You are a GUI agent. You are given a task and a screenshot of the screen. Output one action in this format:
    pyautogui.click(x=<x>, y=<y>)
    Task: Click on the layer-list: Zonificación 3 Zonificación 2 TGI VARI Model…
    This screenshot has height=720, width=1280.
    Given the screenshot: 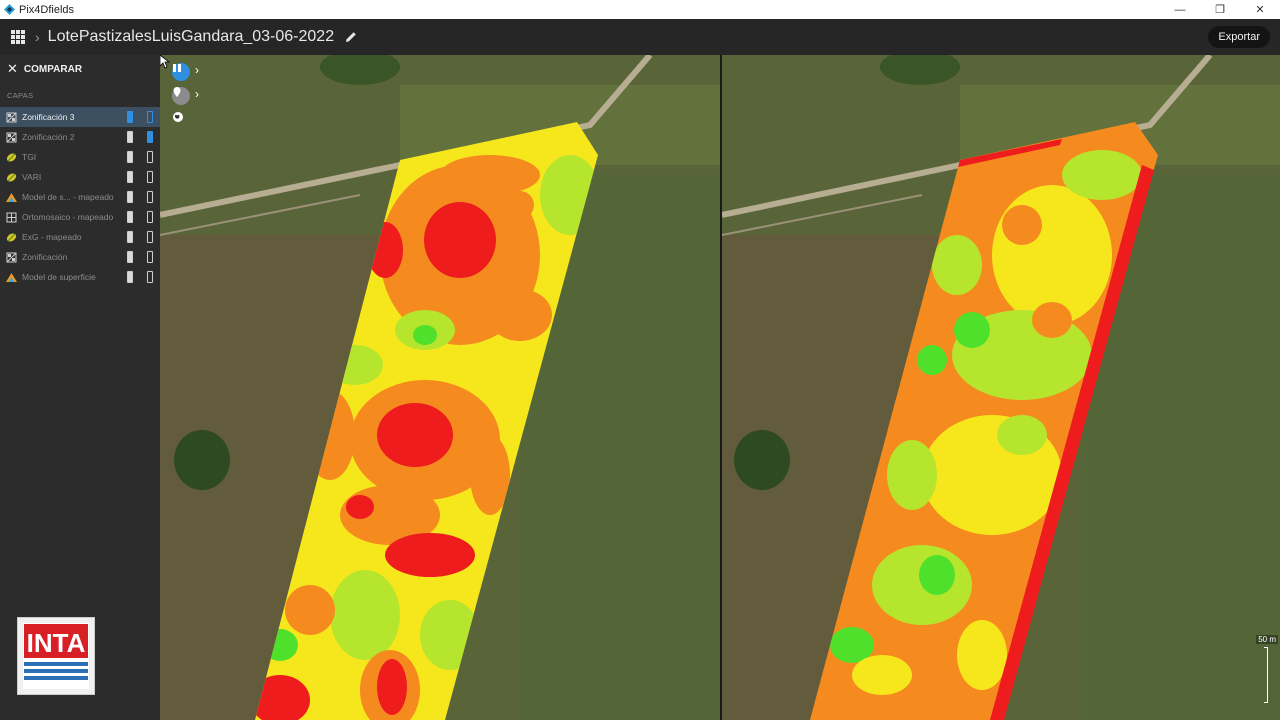 What is the action you would take?
    pyautogui.click(x=80, y=197)
    